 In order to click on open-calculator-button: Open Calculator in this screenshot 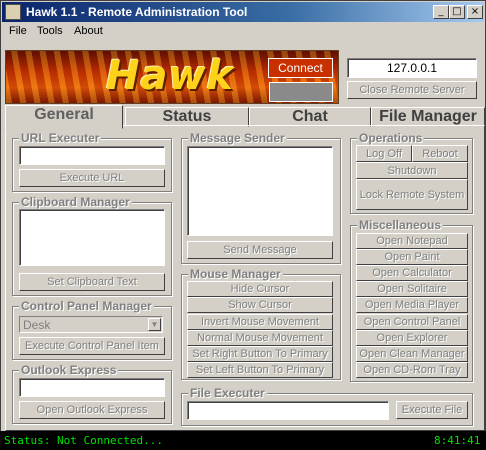, I will do `click(412, 273)`.